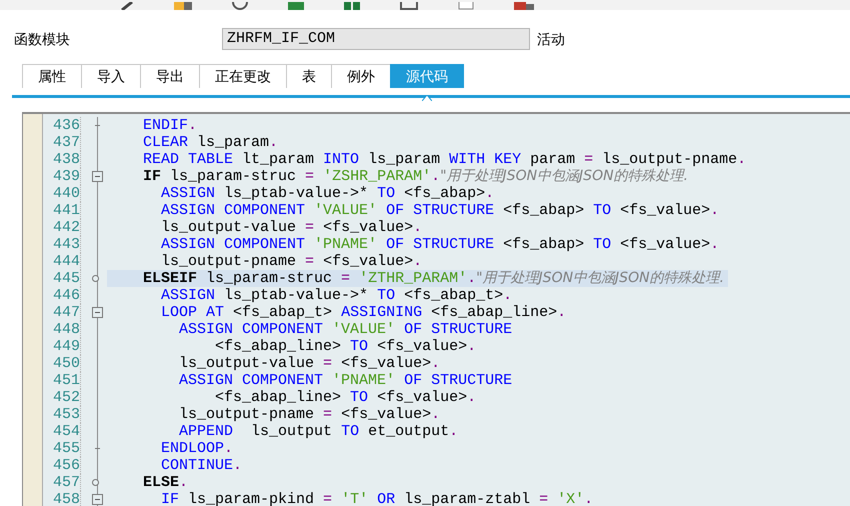 The height and width of the screenshot is (506, 850). I want to click on line-number: 453, so click(62, 414).